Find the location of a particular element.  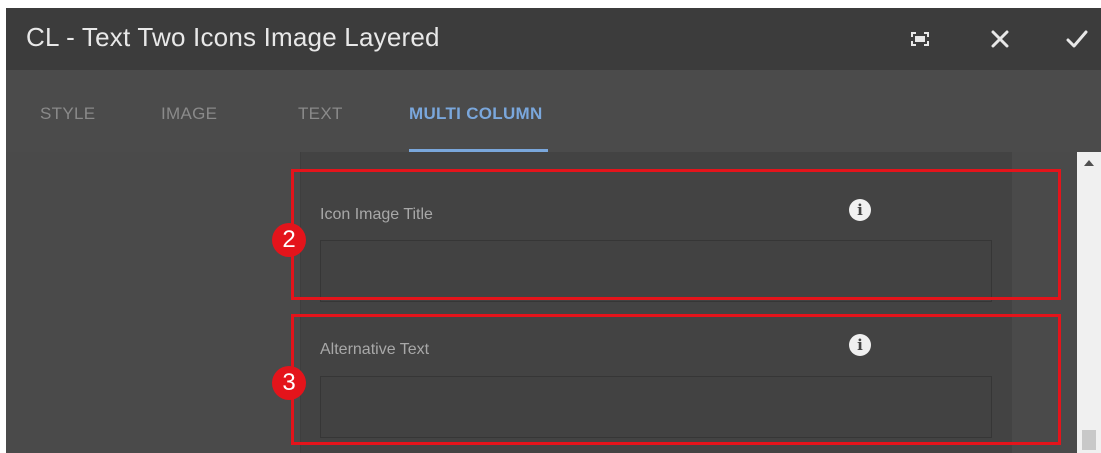

checkmark-icon is located at coordinates (1077, 39).